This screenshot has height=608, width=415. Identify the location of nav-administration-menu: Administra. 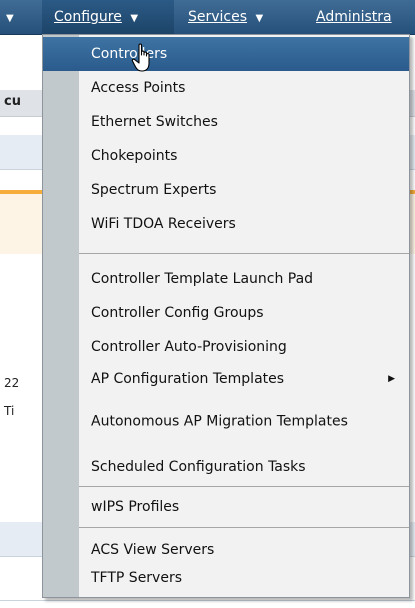
(349, 17).